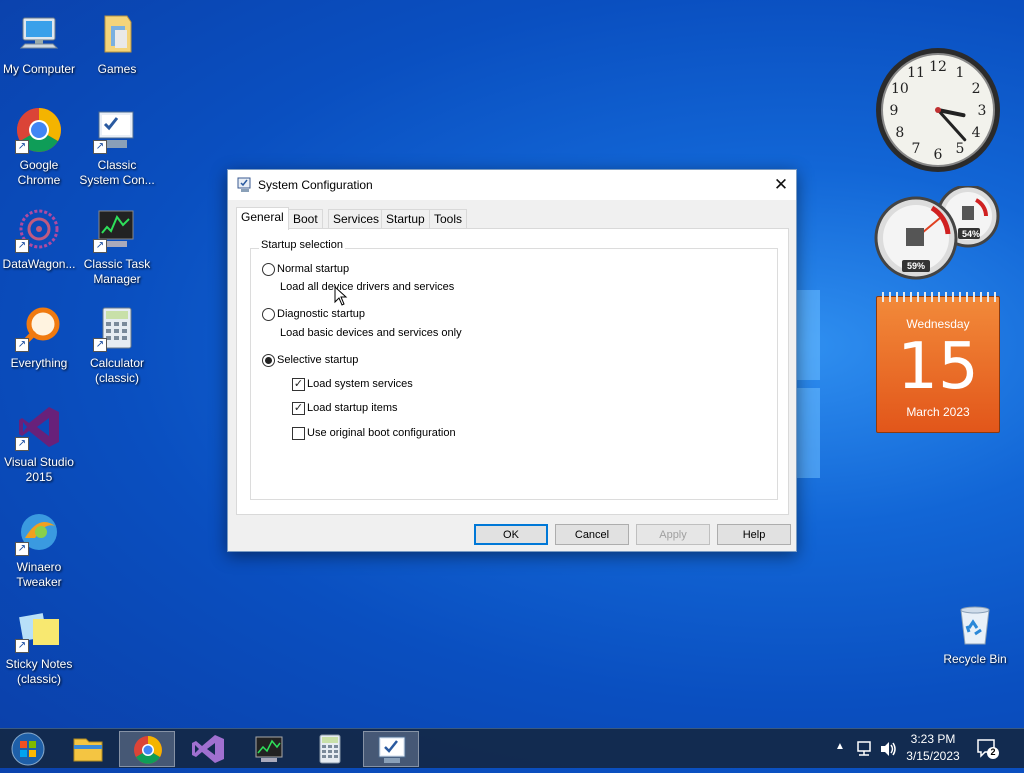  Describe the element at coordinates (39, 337) in the screenshot. I see `desktop-icon-everything: ↗ Everything` at that location.